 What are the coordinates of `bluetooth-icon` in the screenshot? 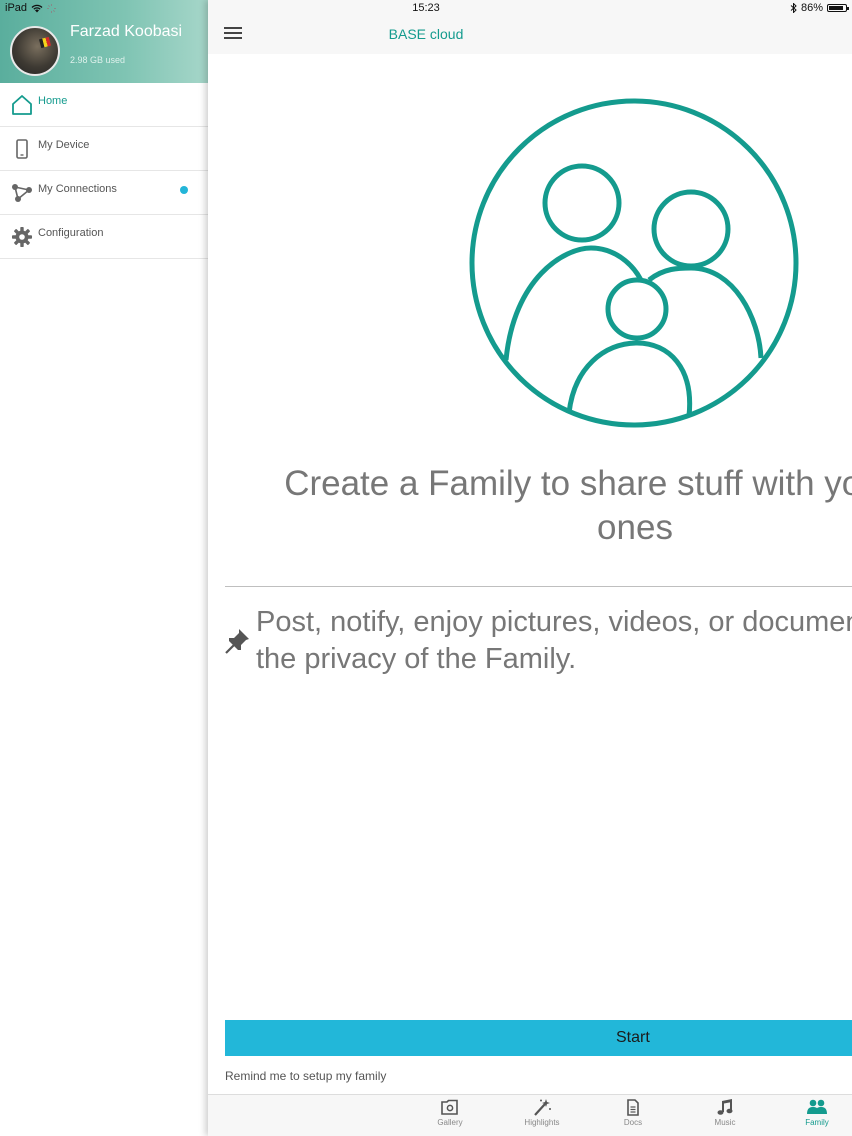 It's located at (793, 8).